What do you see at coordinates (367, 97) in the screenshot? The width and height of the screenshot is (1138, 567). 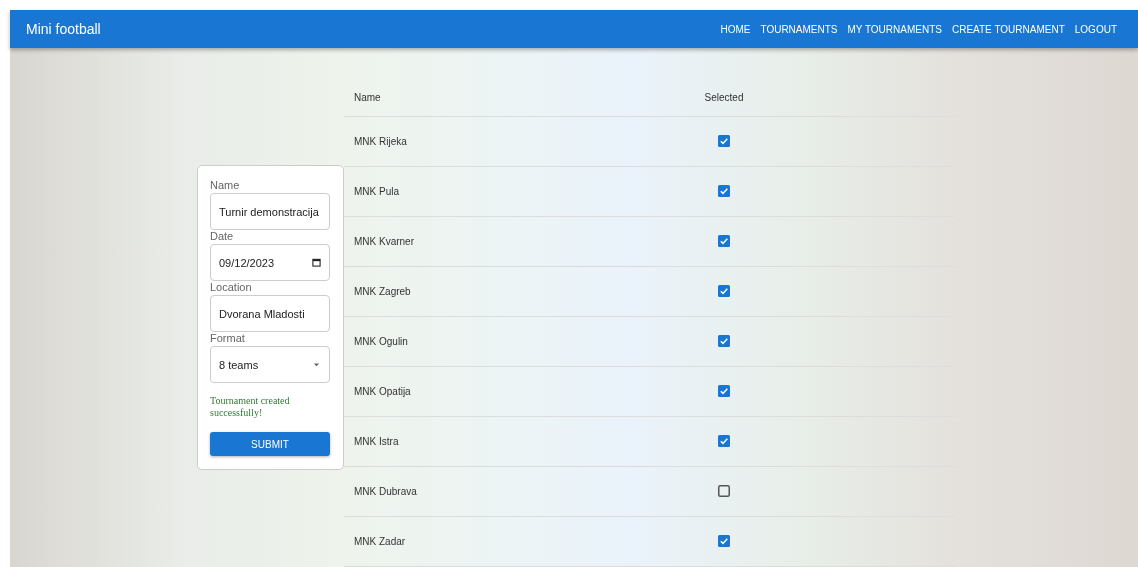 I see `column-header: Name` at bounding box center [367, 97].